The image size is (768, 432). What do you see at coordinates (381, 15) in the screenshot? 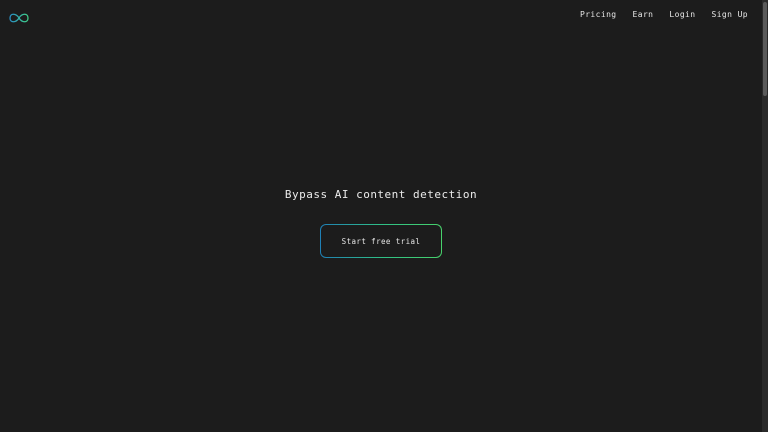
I see `top-navbar: Pricing Earn Login Sign Up` at bounding box center [381, 15].